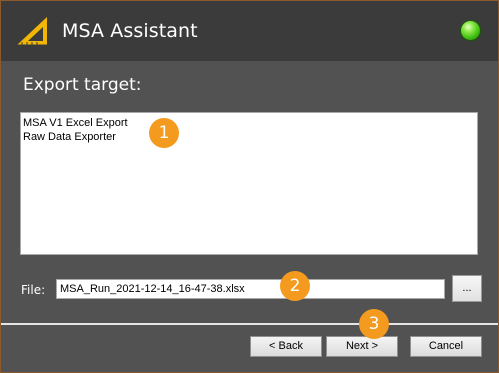 This screenshot has height=373, width=499. I want to click on step-callout-2: 2, so click(295, 286).